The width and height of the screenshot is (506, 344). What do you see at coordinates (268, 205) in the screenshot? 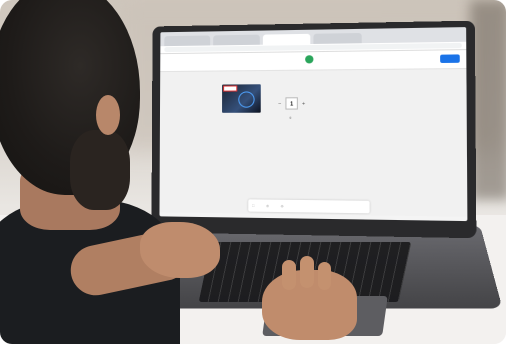
I see `print-icon: ⎙` at bounding box center [268, 205].